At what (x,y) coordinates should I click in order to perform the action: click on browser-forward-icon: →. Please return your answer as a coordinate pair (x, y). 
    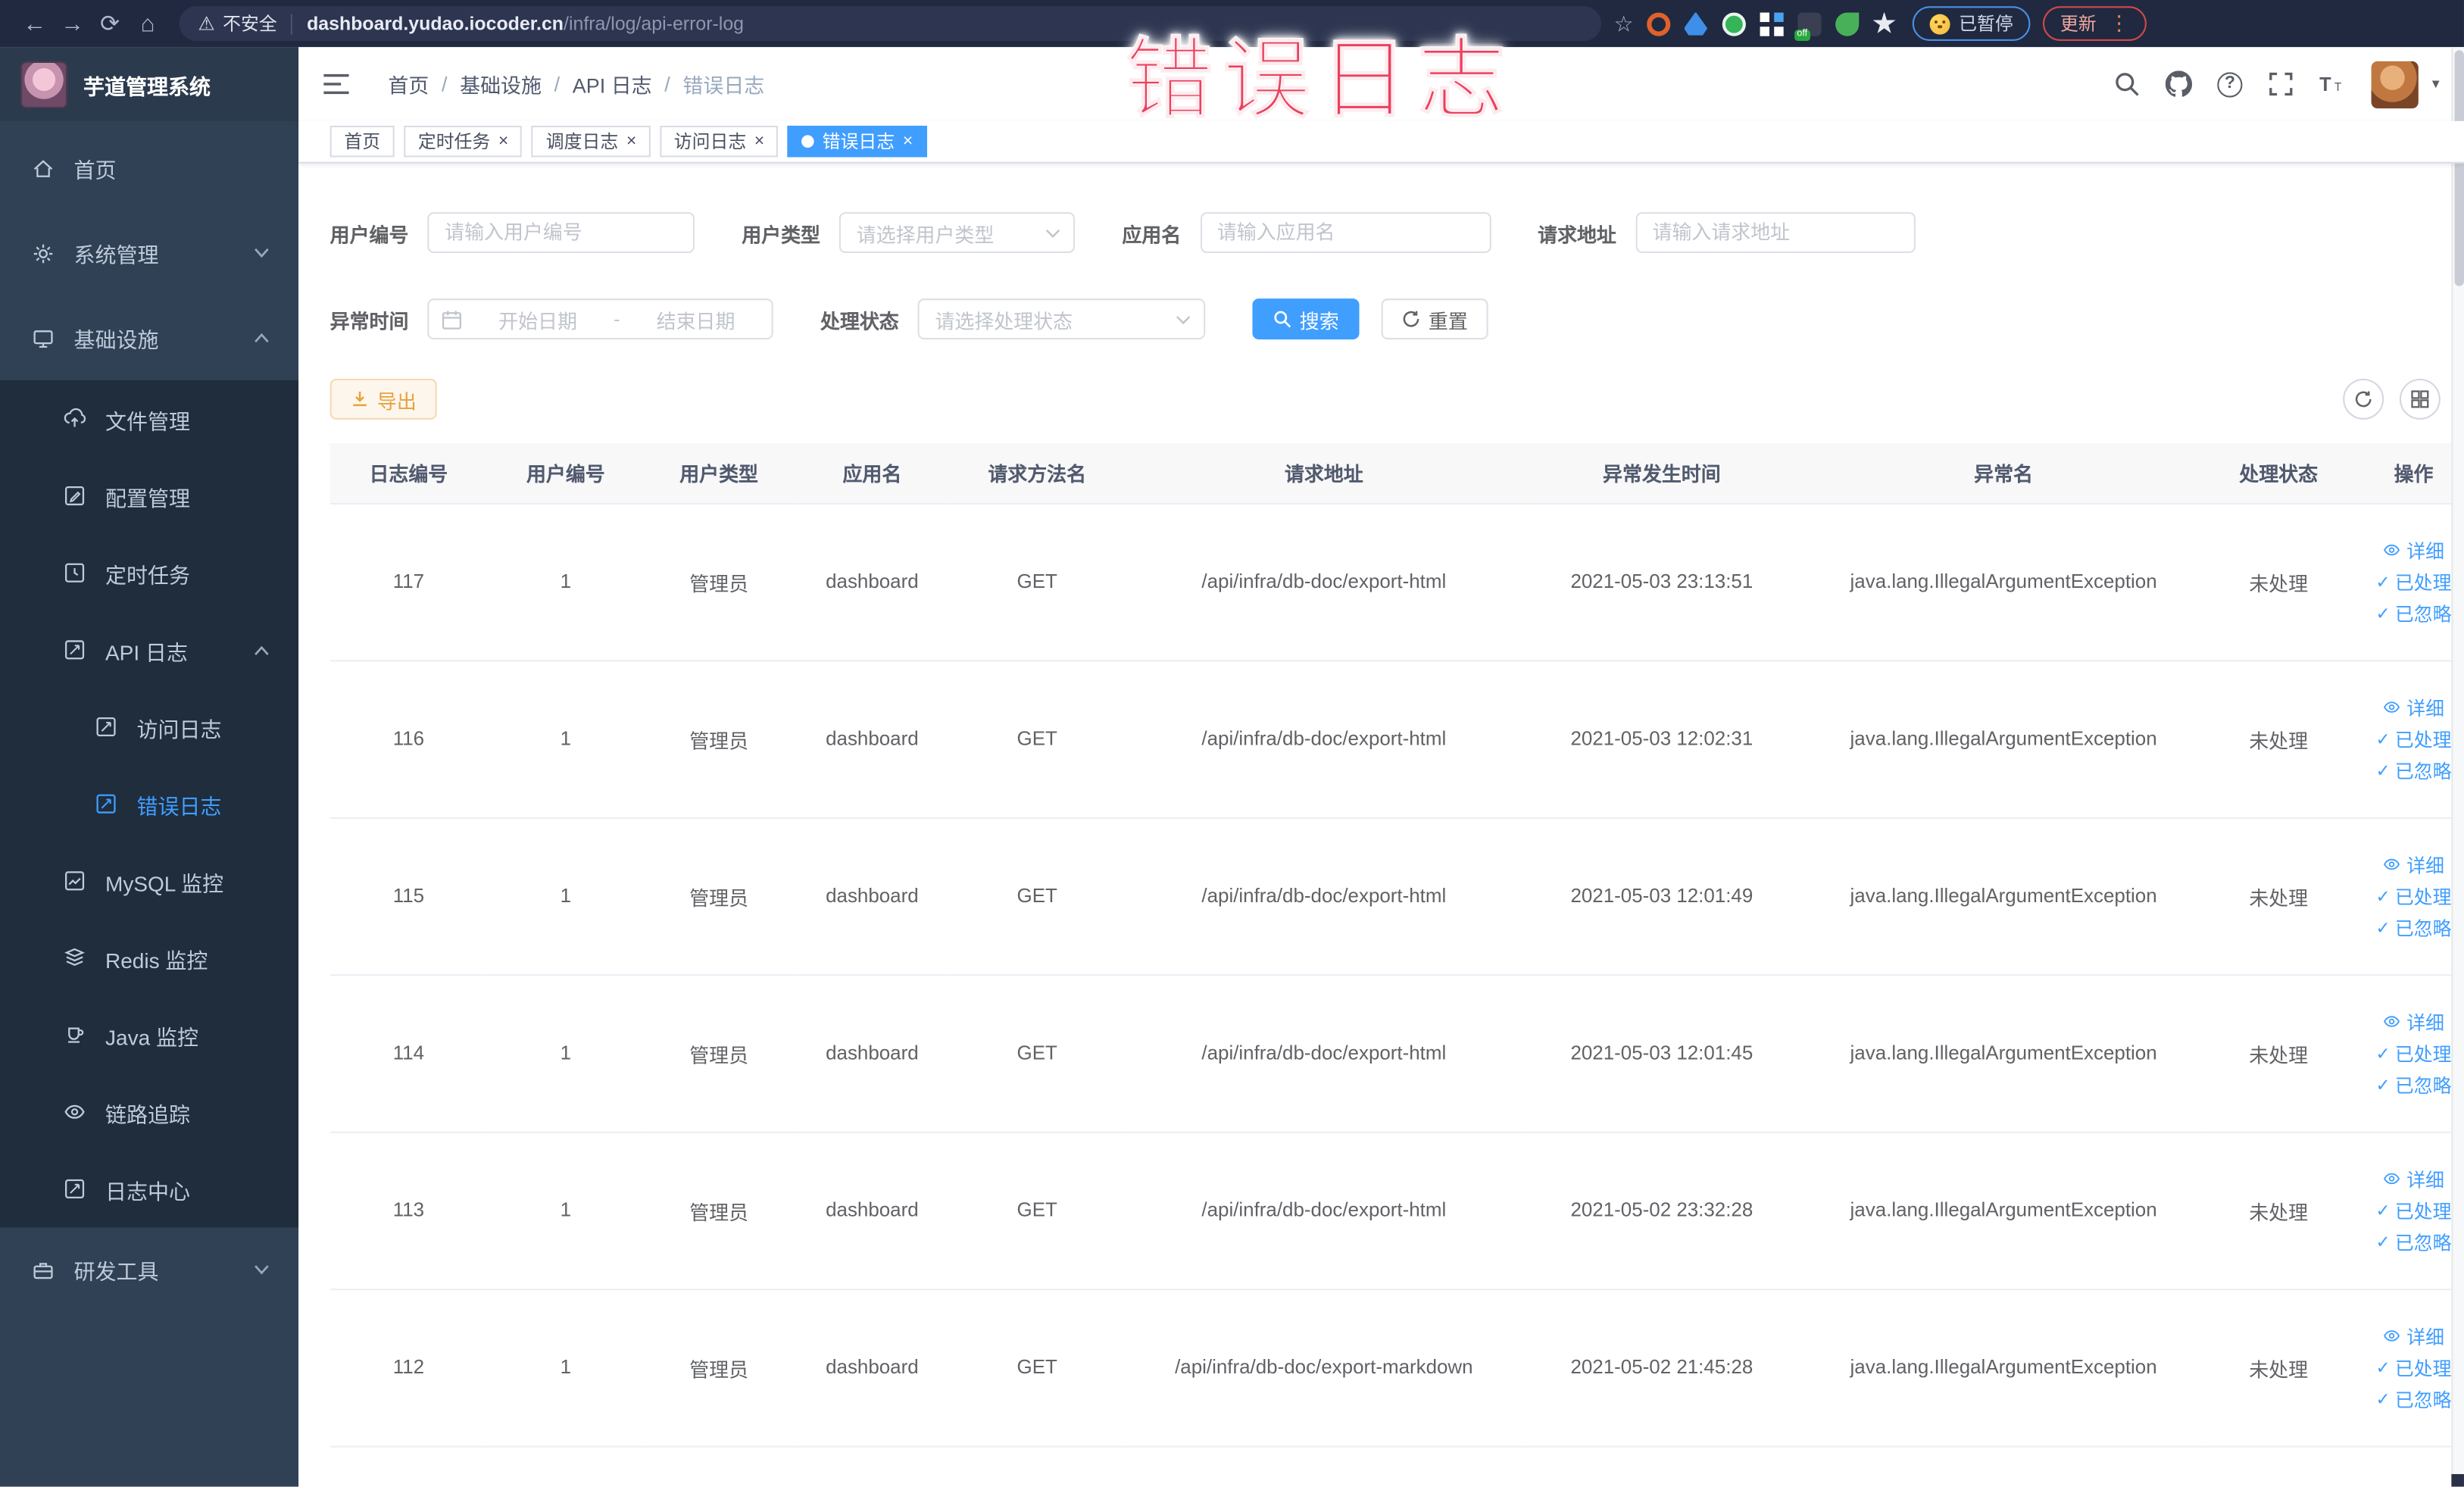
    Looking at the image, I should click on (73, 23).